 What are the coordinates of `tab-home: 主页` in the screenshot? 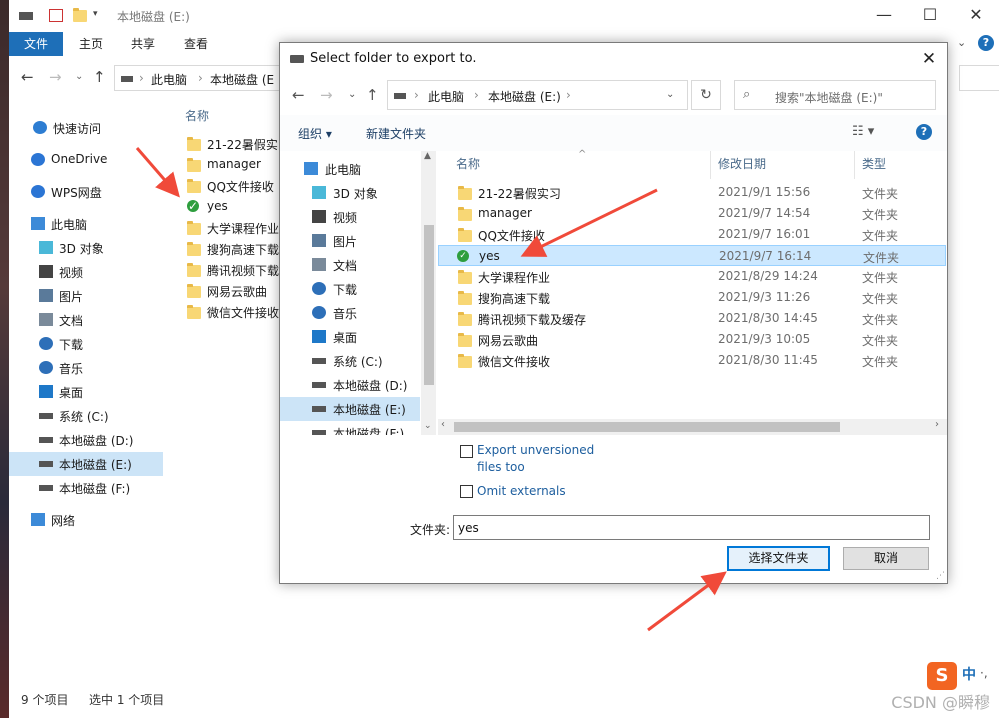 It's located at (91, 44).